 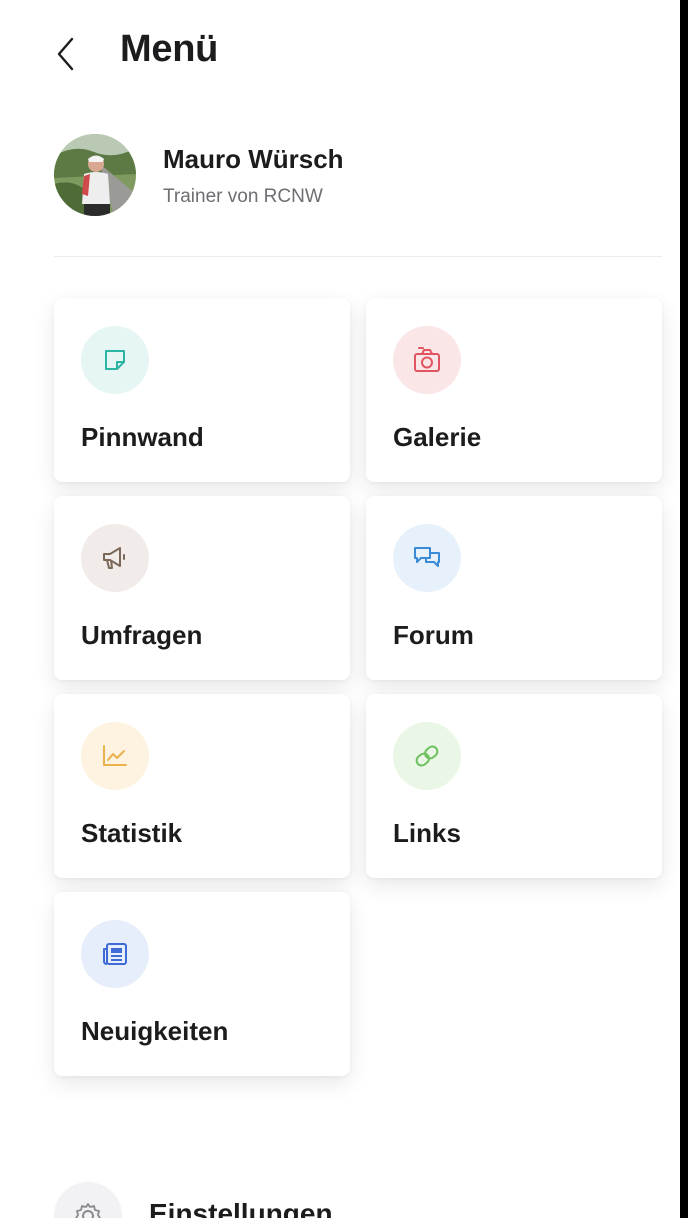 I want to click on link-icon, so click(x=427, y=756).